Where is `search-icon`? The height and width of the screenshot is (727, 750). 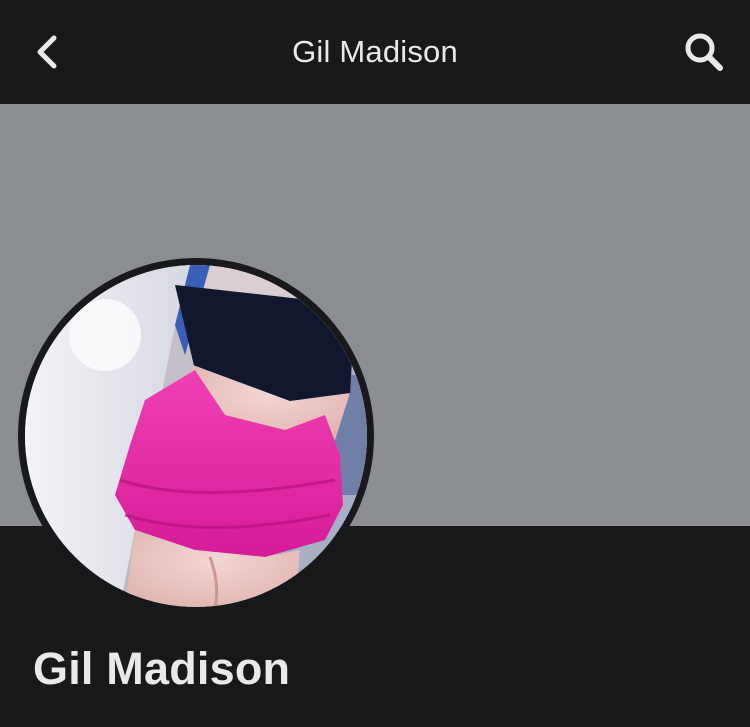 search-icon is located at coordinates (704, 52).